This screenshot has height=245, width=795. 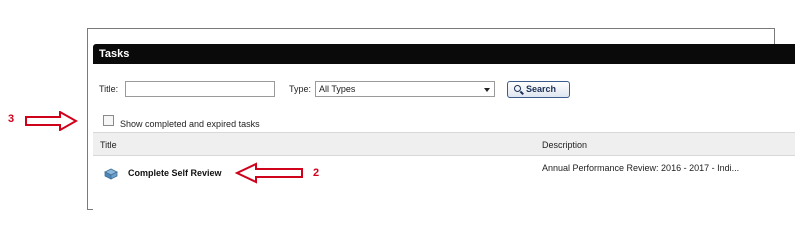 I want to click on task-title-link: Complete Self Review, so click(x=175, y=173).